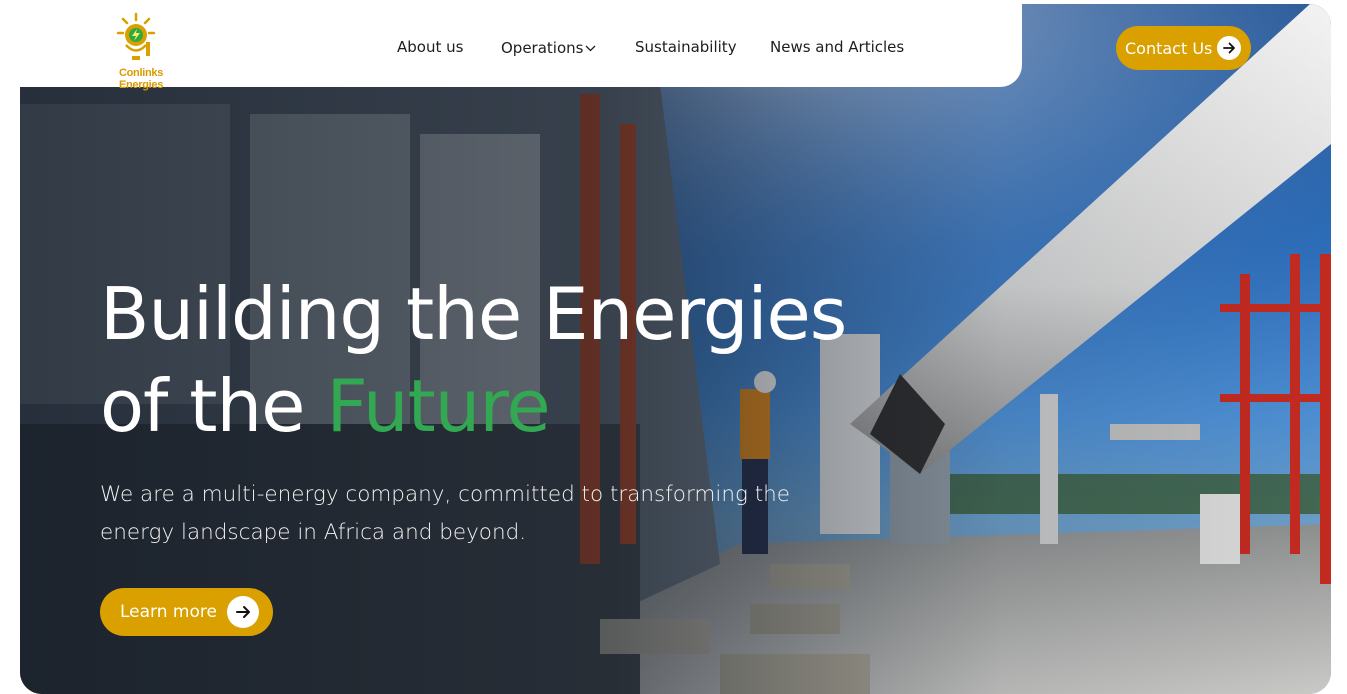 The image size is (1347, 694). Describe the element at coordinates (473, 314) in the screenshot. I see `hero-headline-line1: Building the Energies` at that location.